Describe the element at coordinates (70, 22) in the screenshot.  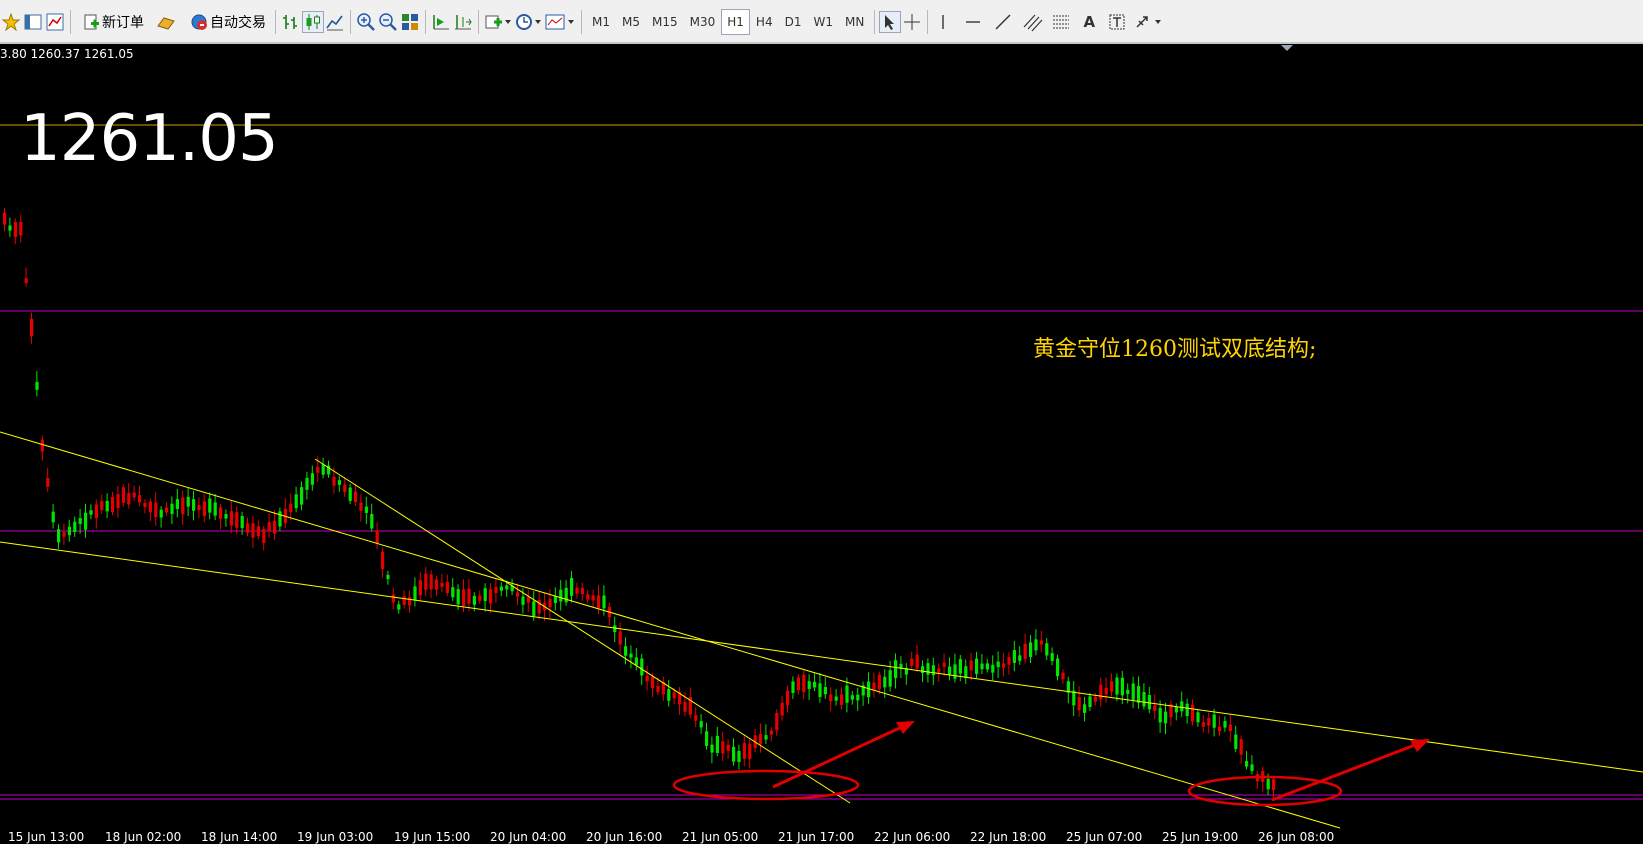
I see `toolbar-separator` at that location.